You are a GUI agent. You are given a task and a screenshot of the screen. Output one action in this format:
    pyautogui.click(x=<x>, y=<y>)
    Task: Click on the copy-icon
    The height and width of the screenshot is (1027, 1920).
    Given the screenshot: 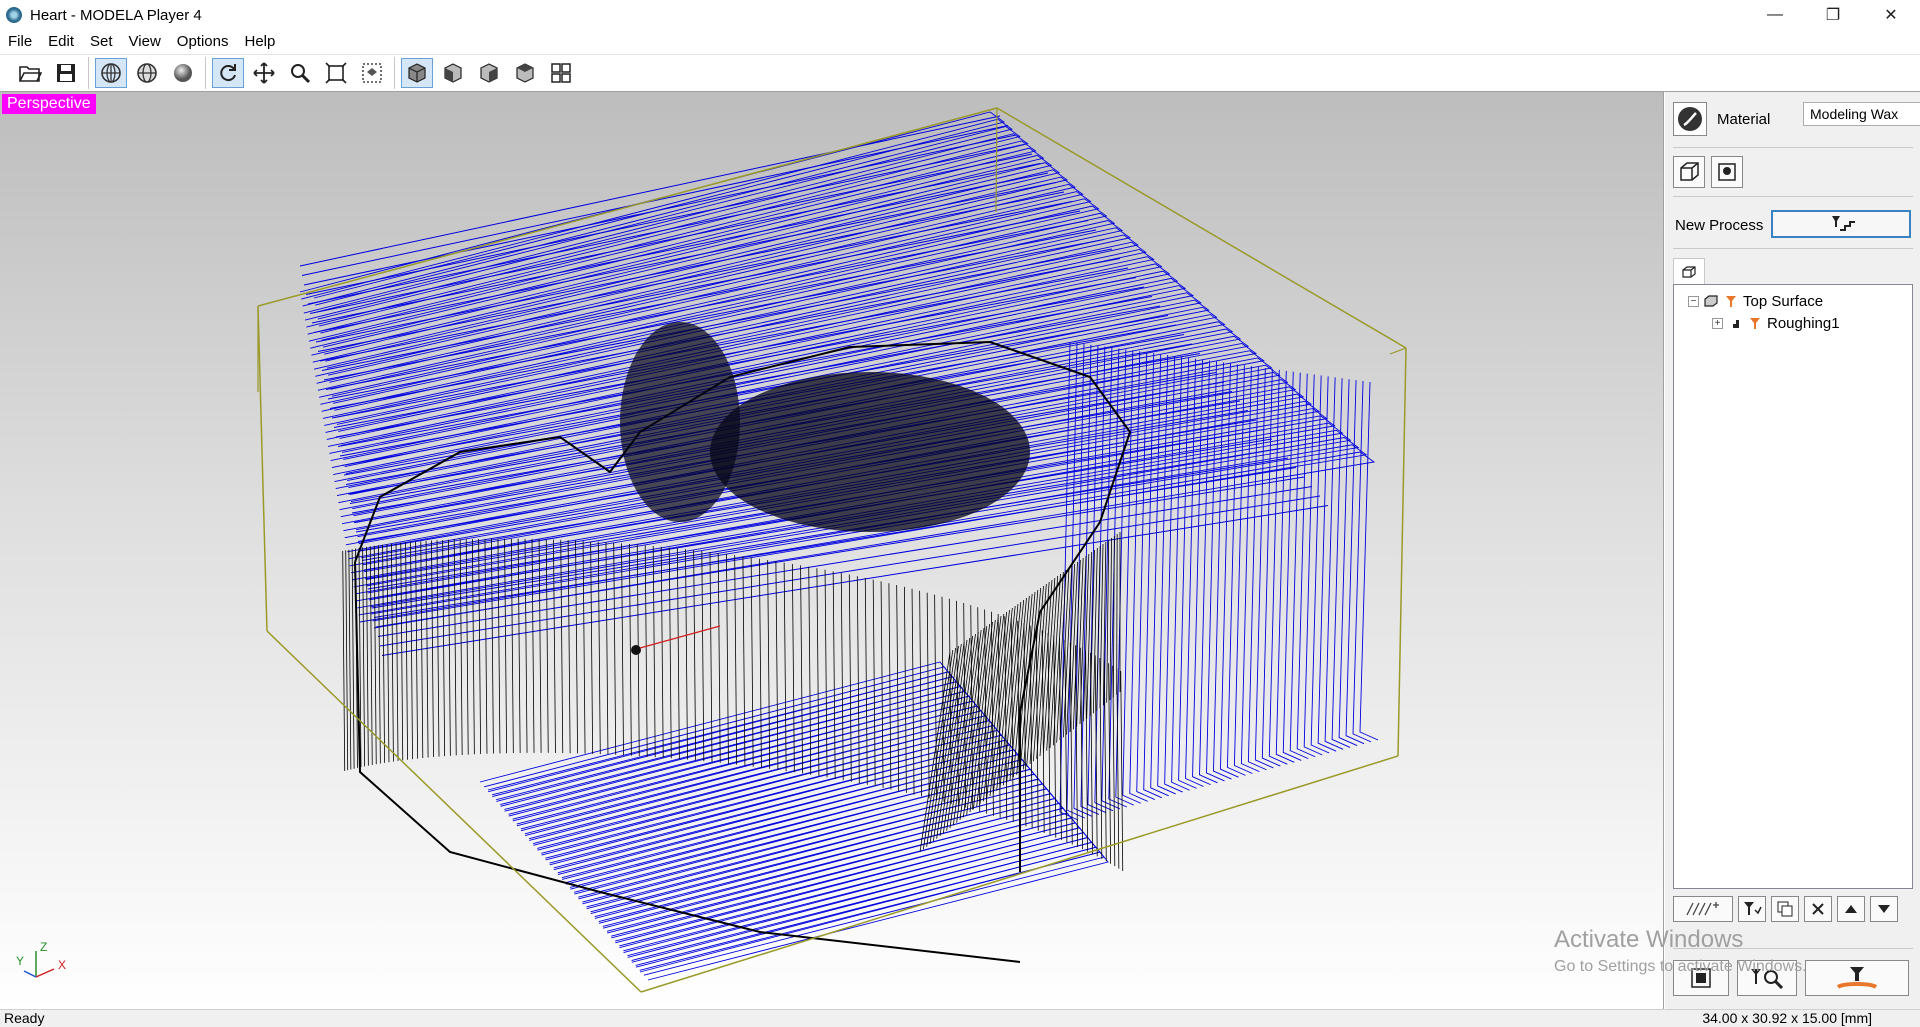 What is the action you would take?
    pyautogui.click(x=1785, y=909)
    